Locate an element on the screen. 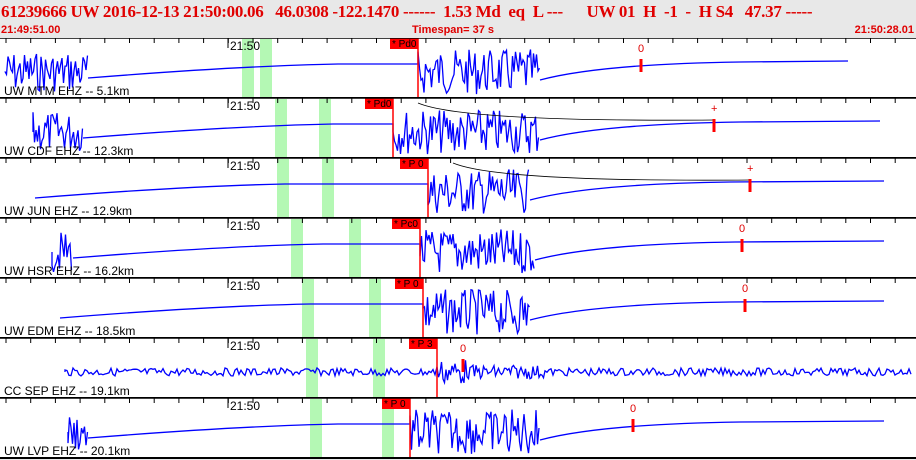  station-label: UW EDM EHZ -- 18.5km is located at coordinates (69, 331).